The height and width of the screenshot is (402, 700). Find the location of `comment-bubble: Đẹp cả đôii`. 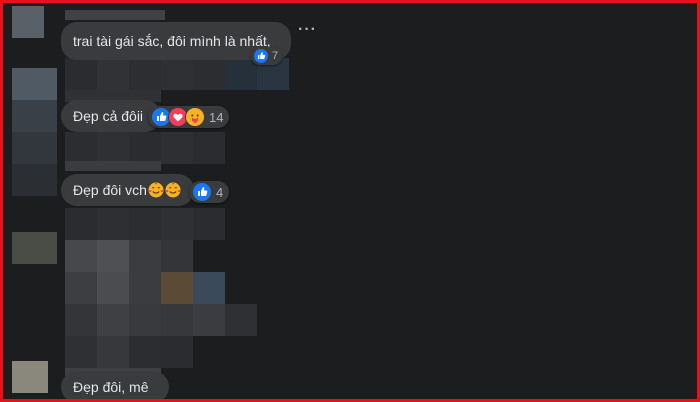

comment-bubble: Đẹp cả đôii is located at coordinates (111, 116).